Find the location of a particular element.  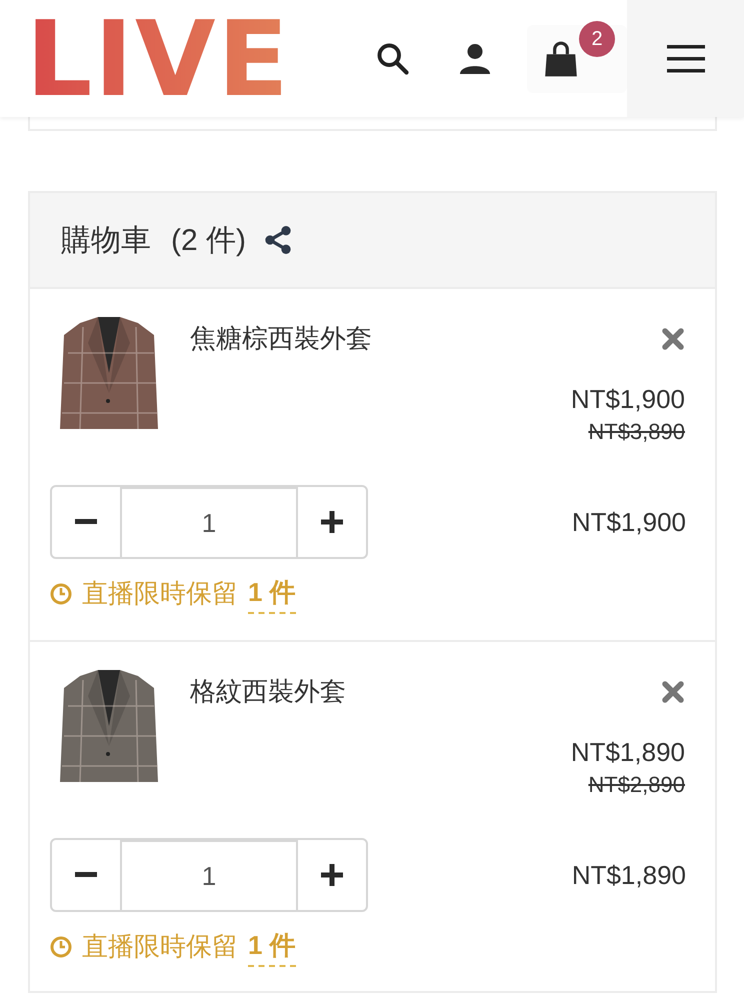

sale-price: NT$1,900 is located at coordinates (627, 399).